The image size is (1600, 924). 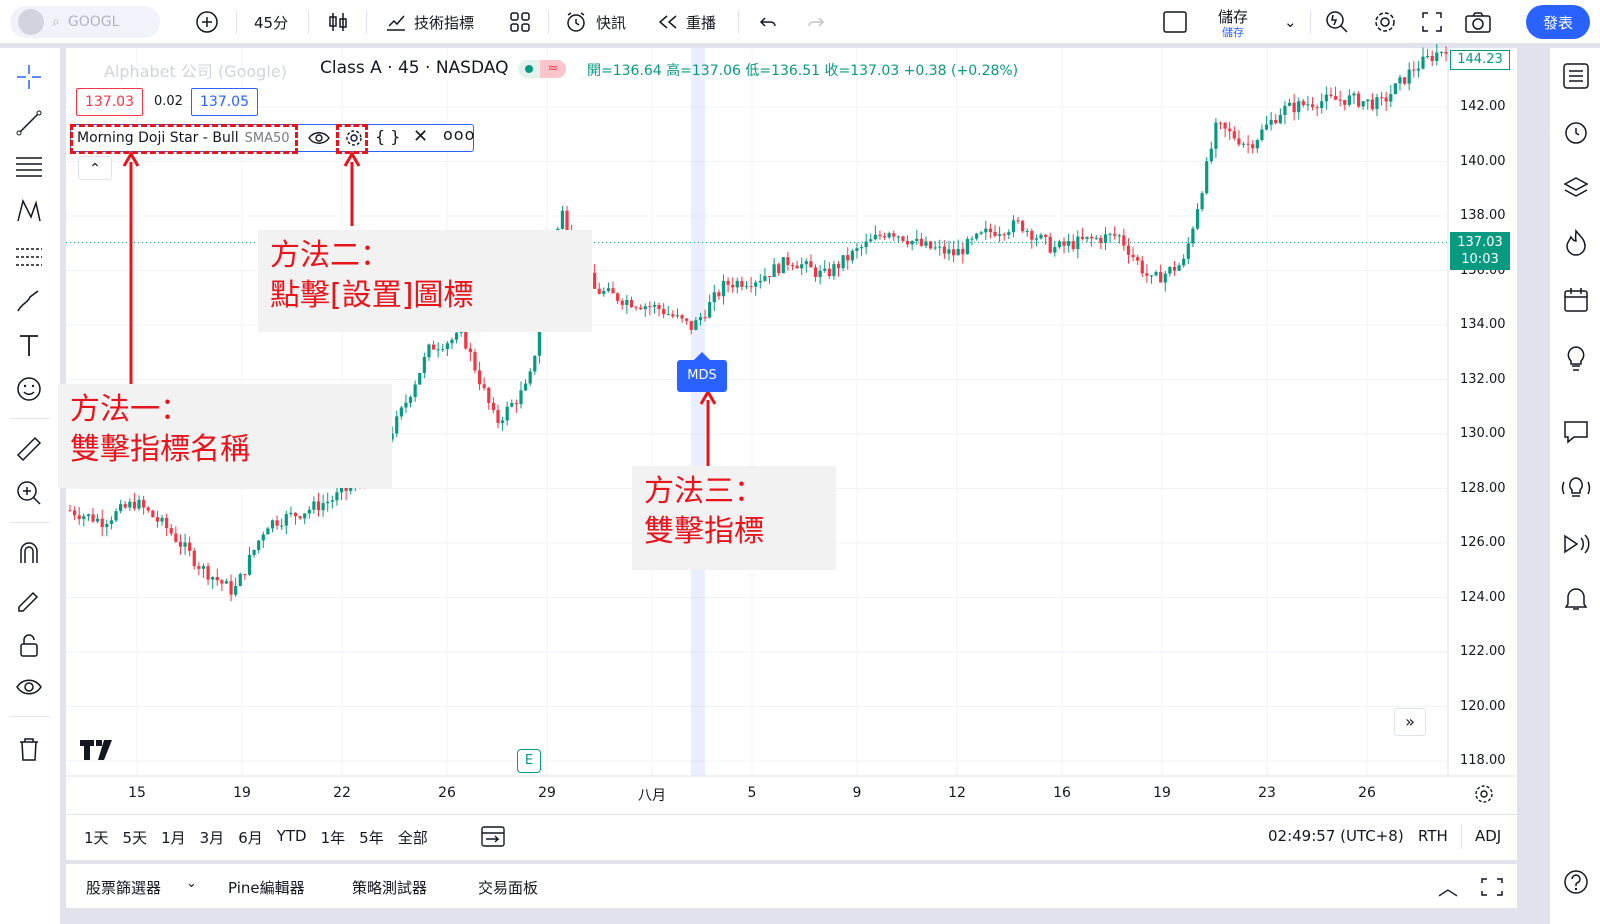 I want to click on redo-button, so click(x=816, y=22).